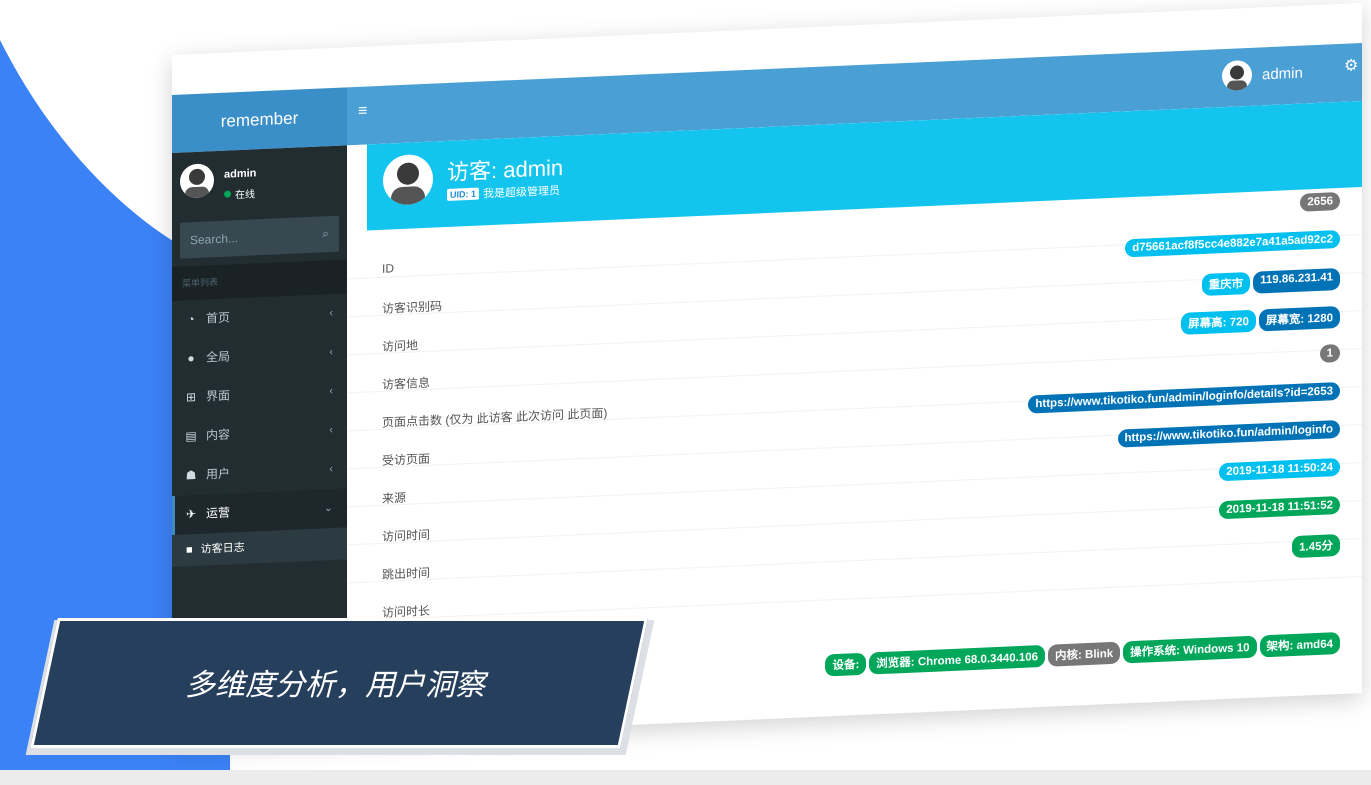  I want to click on user-menu-name: admin, so click(1282, 73).